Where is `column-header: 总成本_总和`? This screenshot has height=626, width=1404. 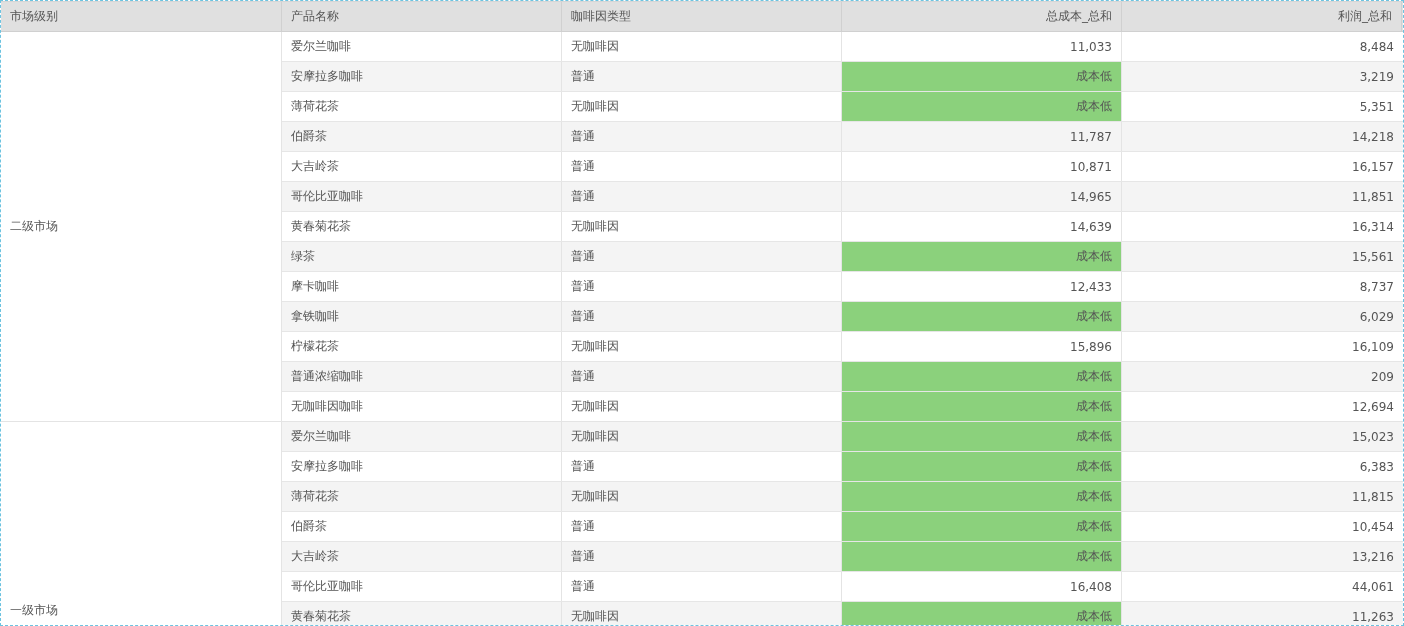
column-header: 总成本_总和 is located at coordinates (982, 16).